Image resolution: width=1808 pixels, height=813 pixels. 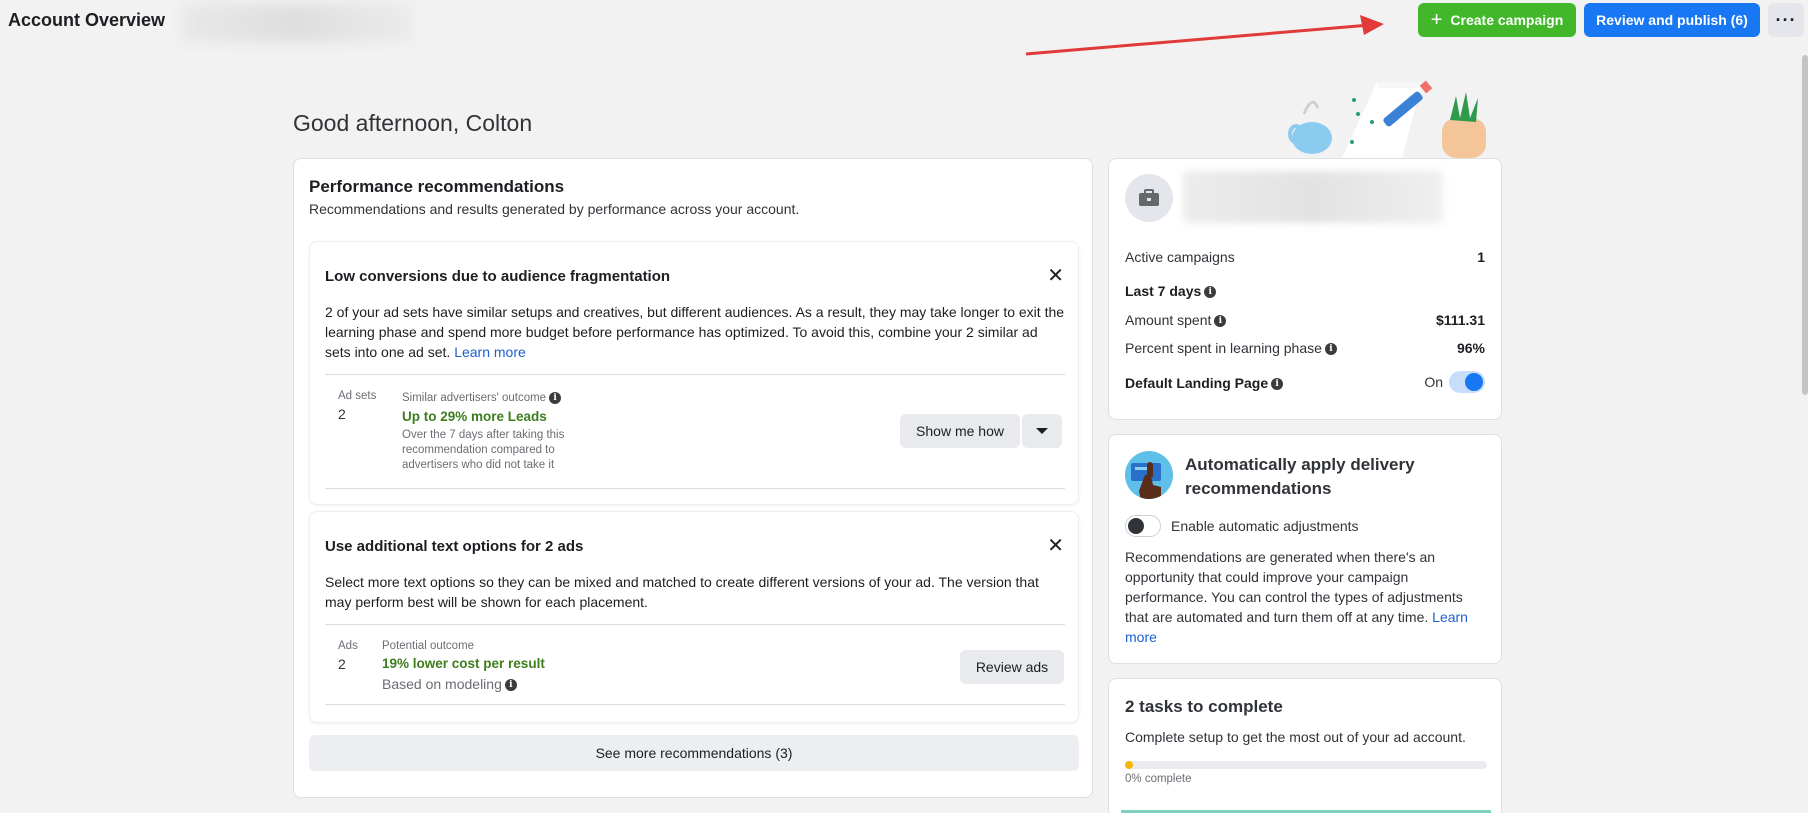 I want to click on outcome-note: Based on modeling i, so click(x=449, y=684).